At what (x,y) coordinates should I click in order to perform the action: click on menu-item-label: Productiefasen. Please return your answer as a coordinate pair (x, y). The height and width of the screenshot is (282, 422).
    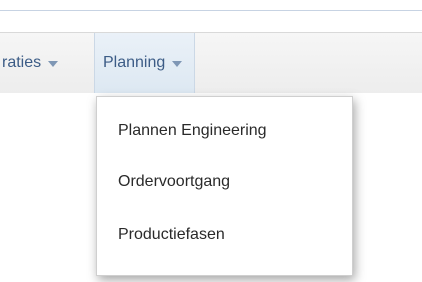
    Looking at the image, I should click on (171, 234).